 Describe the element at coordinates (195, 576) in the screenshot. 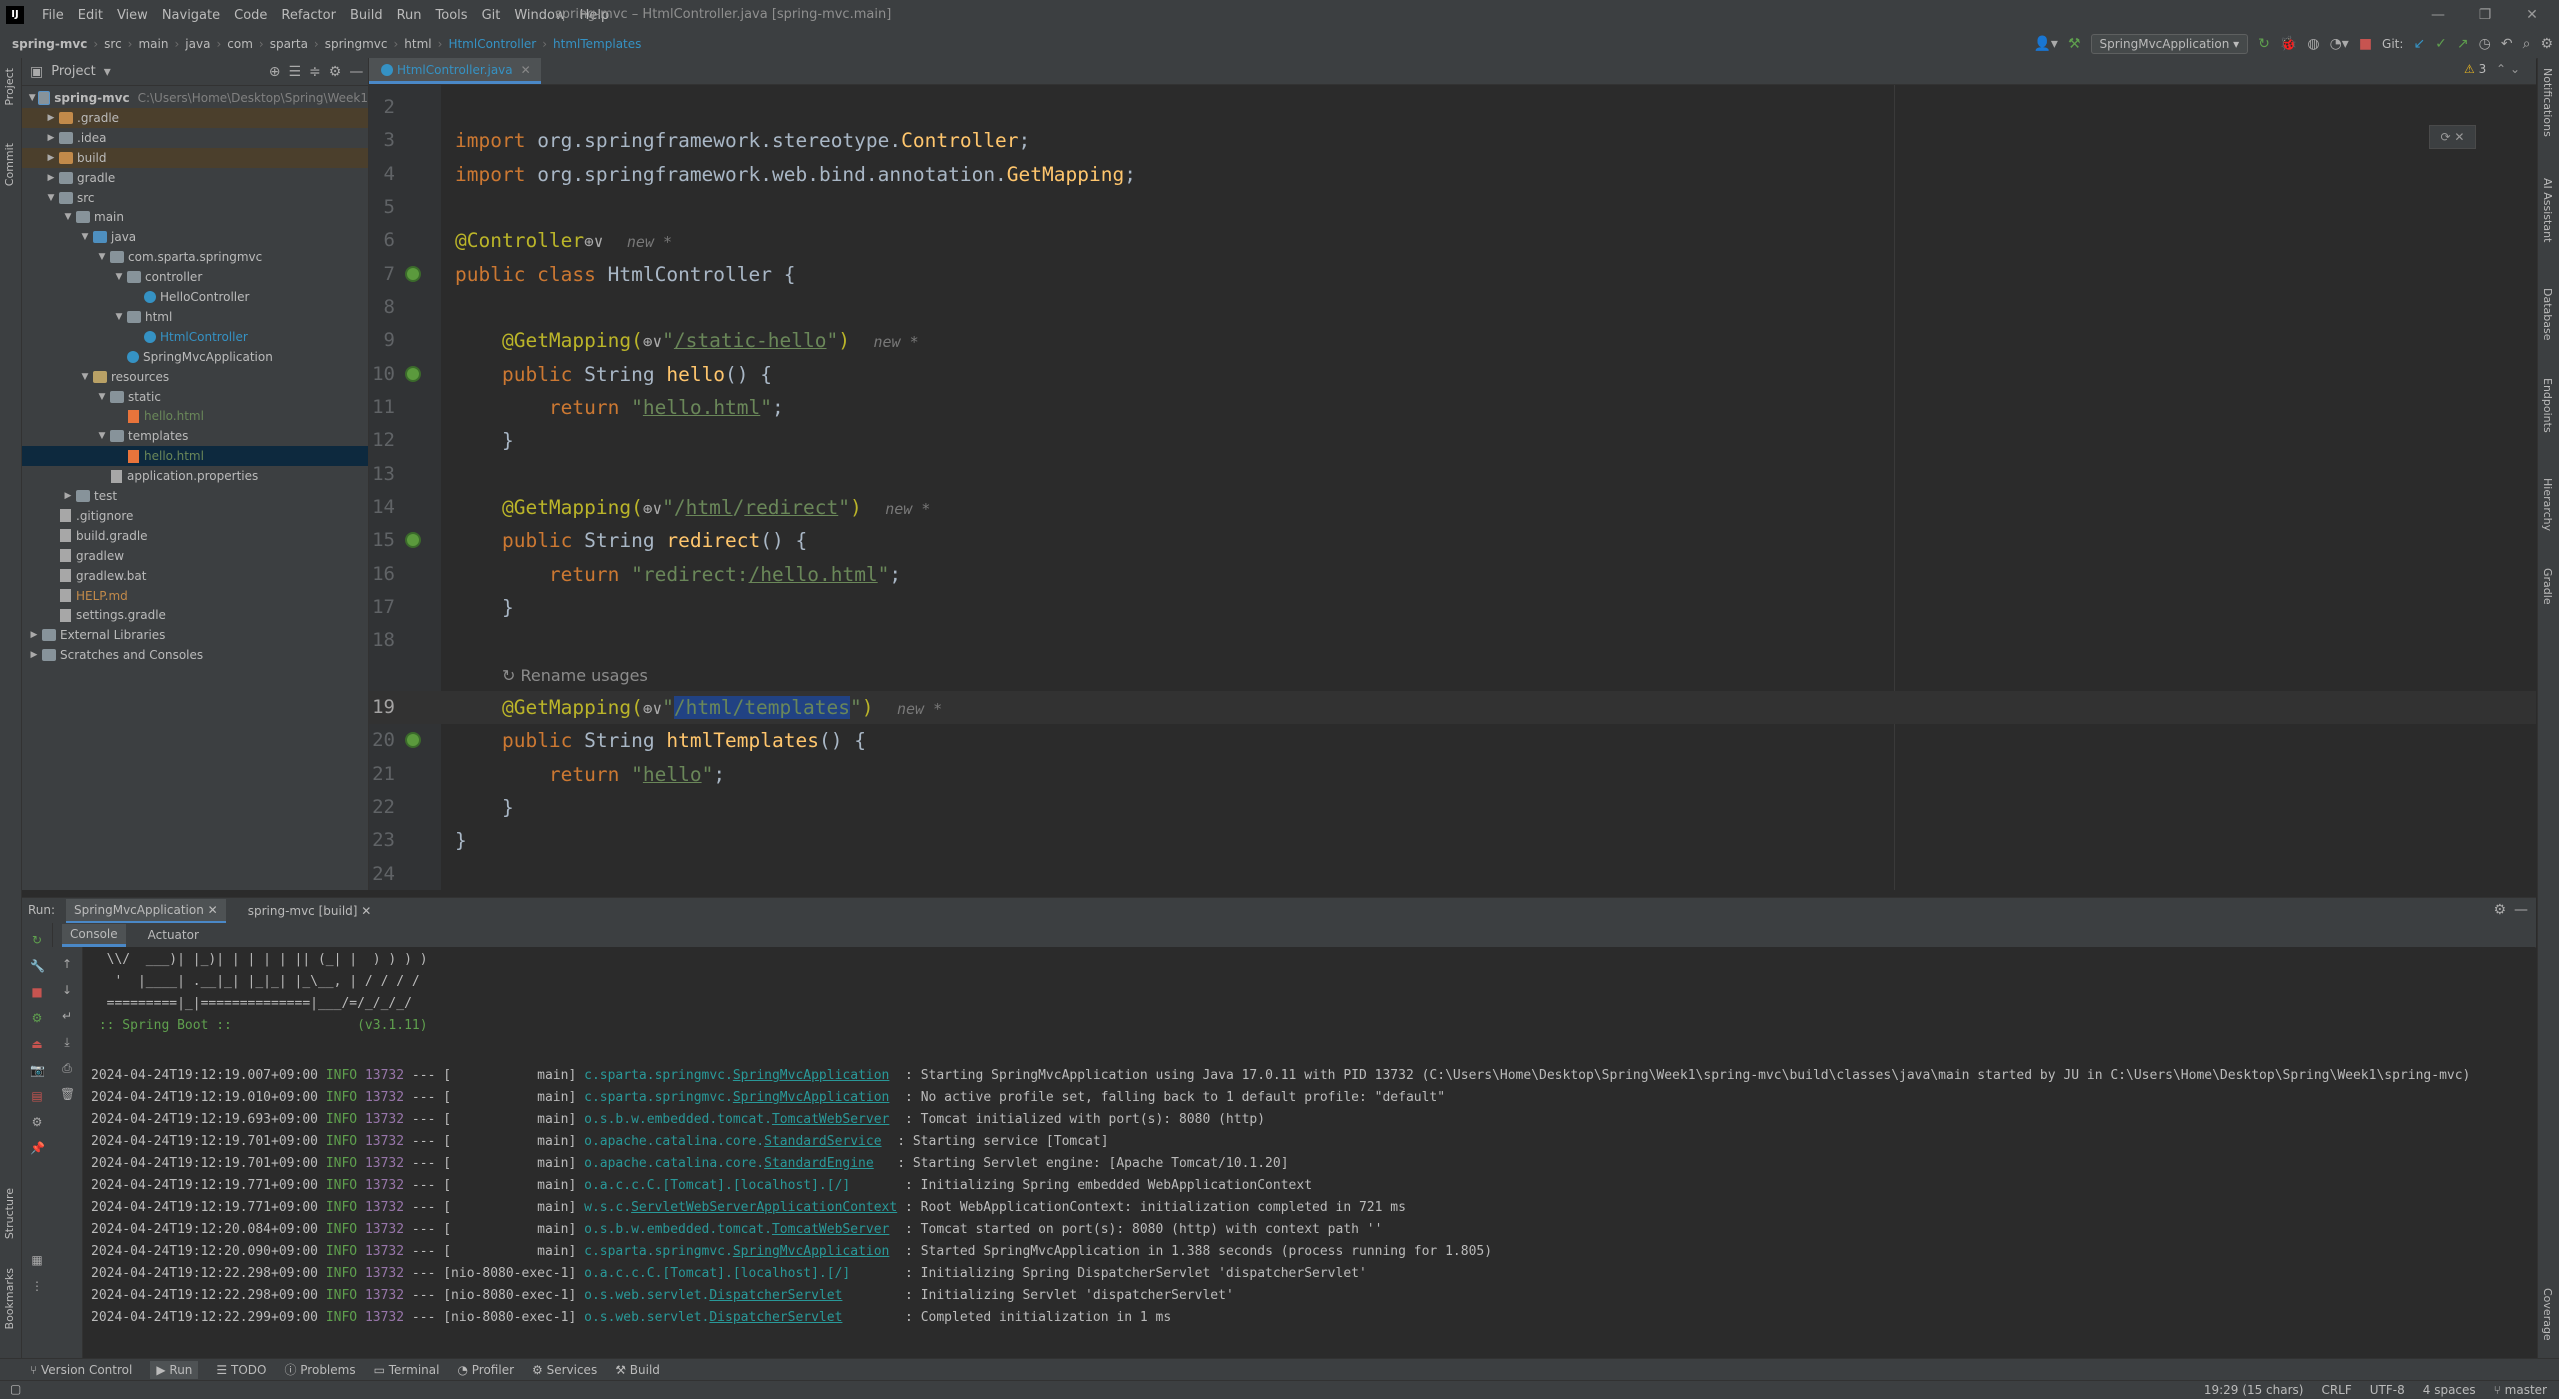

I see `tree-item: gradlew.bat` at that location.